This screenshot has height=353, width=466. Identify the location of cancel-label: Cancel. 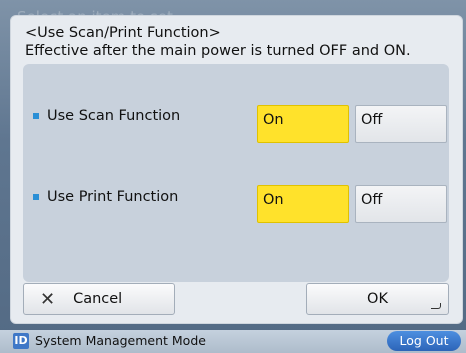
(98, 299).